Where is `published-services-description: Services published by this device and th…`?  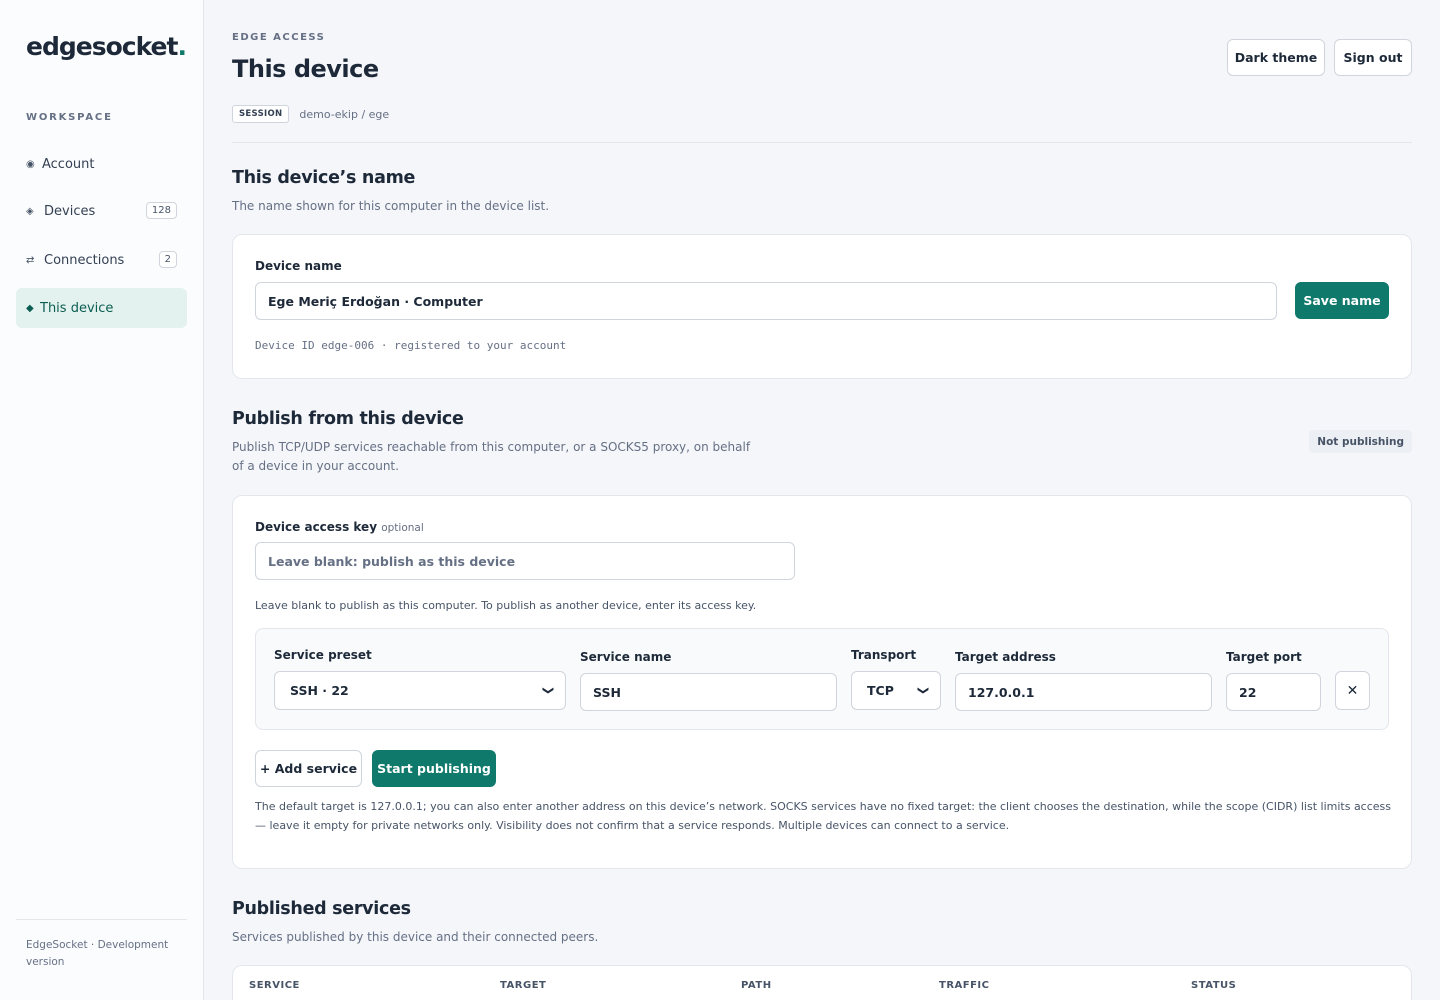
published-services-description: Services published by this device and th… is located at coordinates (415, 937).